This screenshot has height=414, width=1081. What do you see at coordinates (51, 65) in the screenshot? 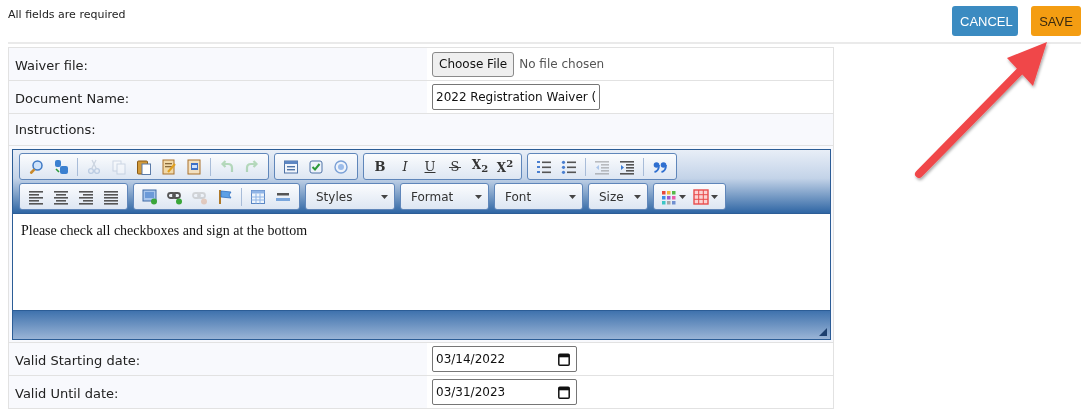
I see `field-label: Waiver file:` at bounding box center [51, 65].